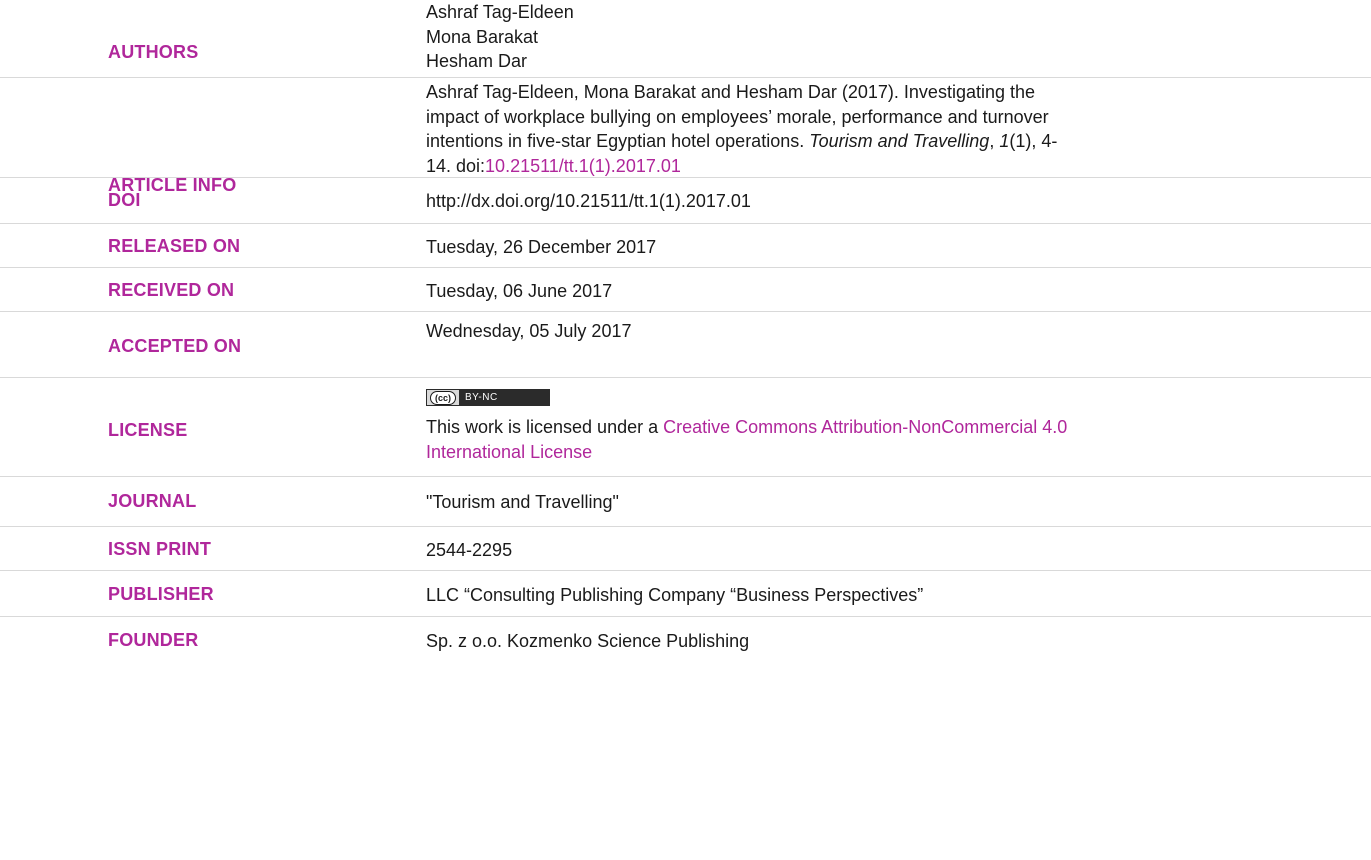 The height and width of the screenshot is (860, 1371). I want to click on row-issn-print: ISSN PRINT 2544-2295, so click(685, 549).